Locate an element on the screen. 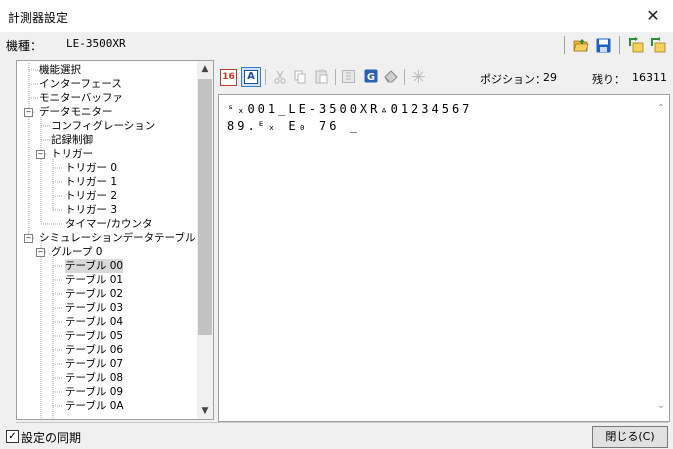  window-title: 計測器設定 is located at coordinates (38, 18).